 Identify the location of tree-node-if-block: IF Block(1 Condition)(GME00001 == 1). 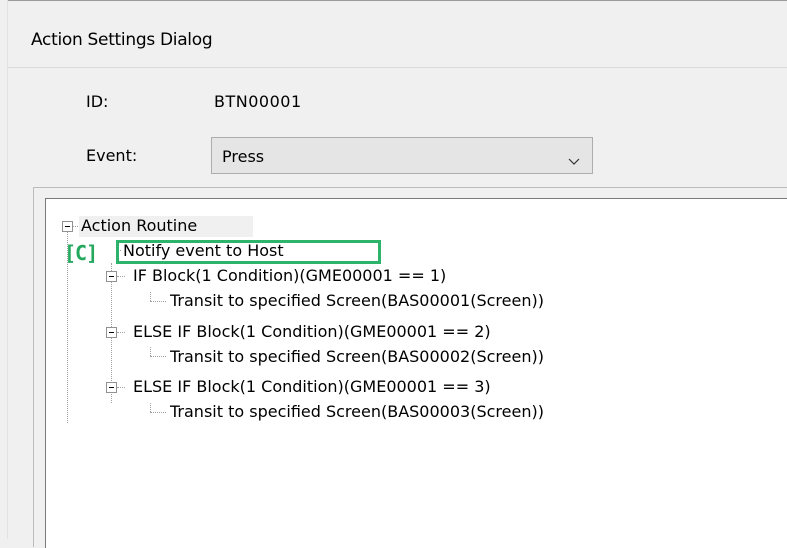
(289, 276).